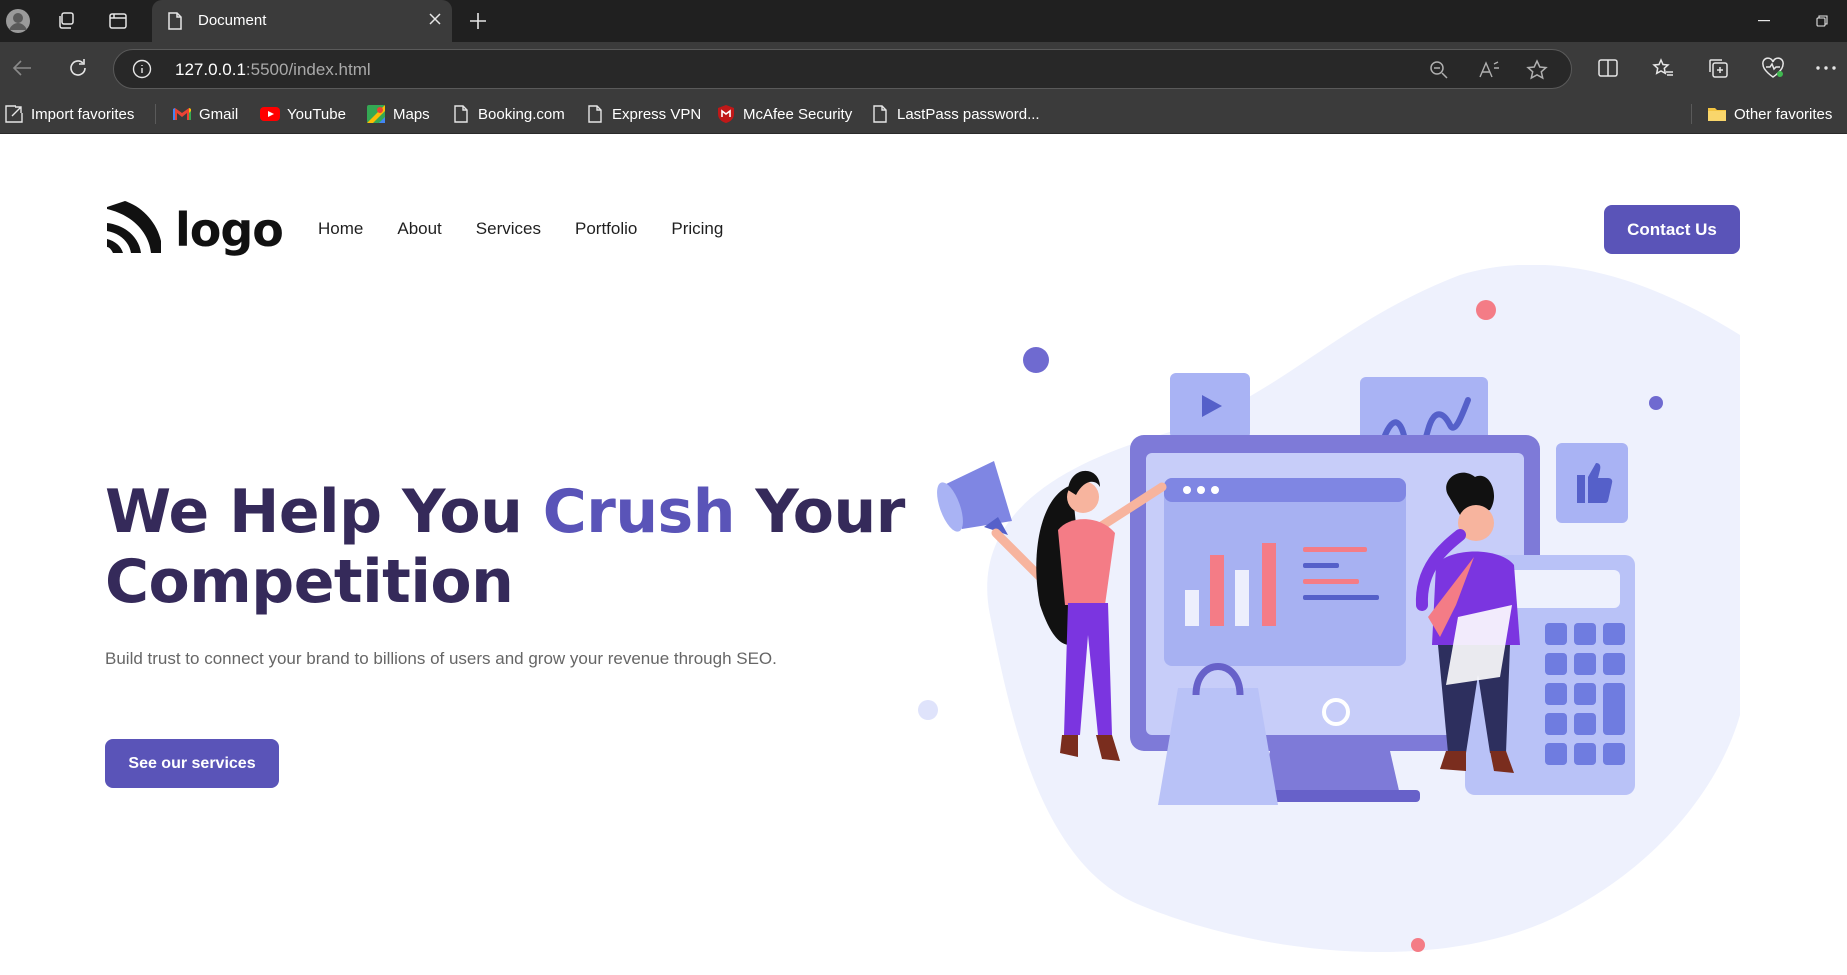 The height and width of the screenshot is (975, 1847). I want to click on nav-about: About, so click(419, 229).